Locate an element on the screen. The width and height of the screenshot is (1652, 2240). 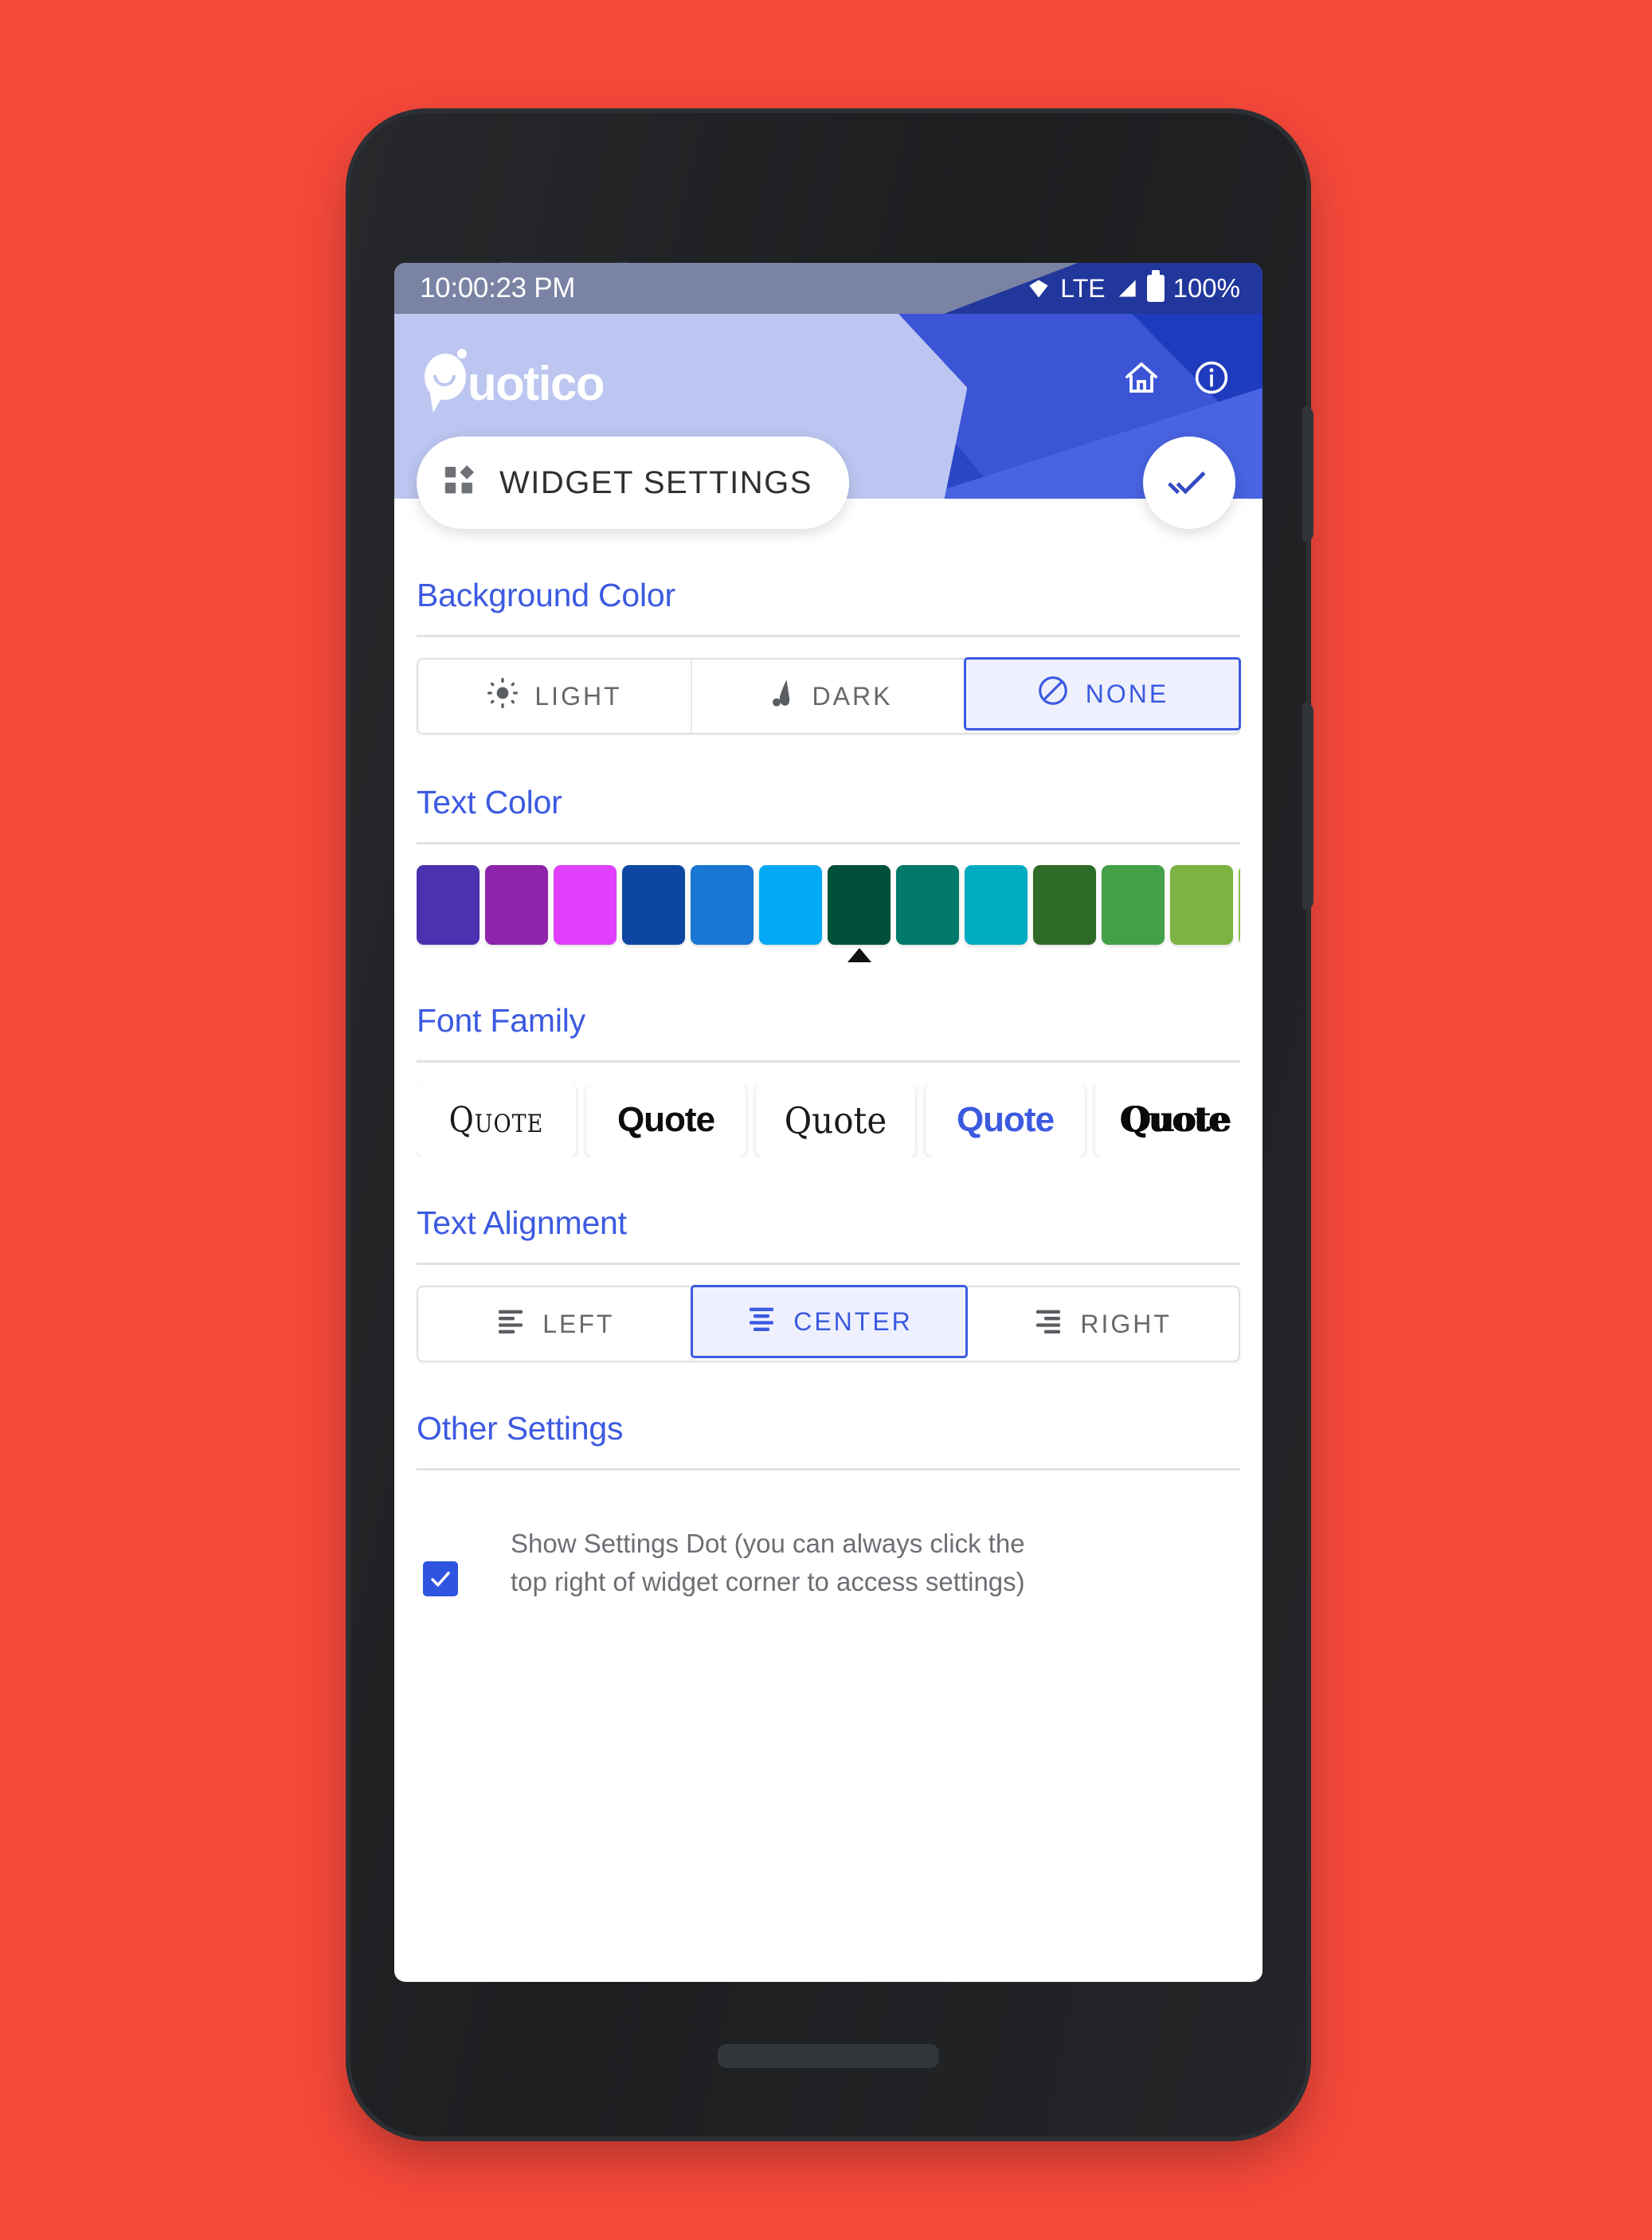
font-option-5: Quote is located at coordinates (1167, 1120).